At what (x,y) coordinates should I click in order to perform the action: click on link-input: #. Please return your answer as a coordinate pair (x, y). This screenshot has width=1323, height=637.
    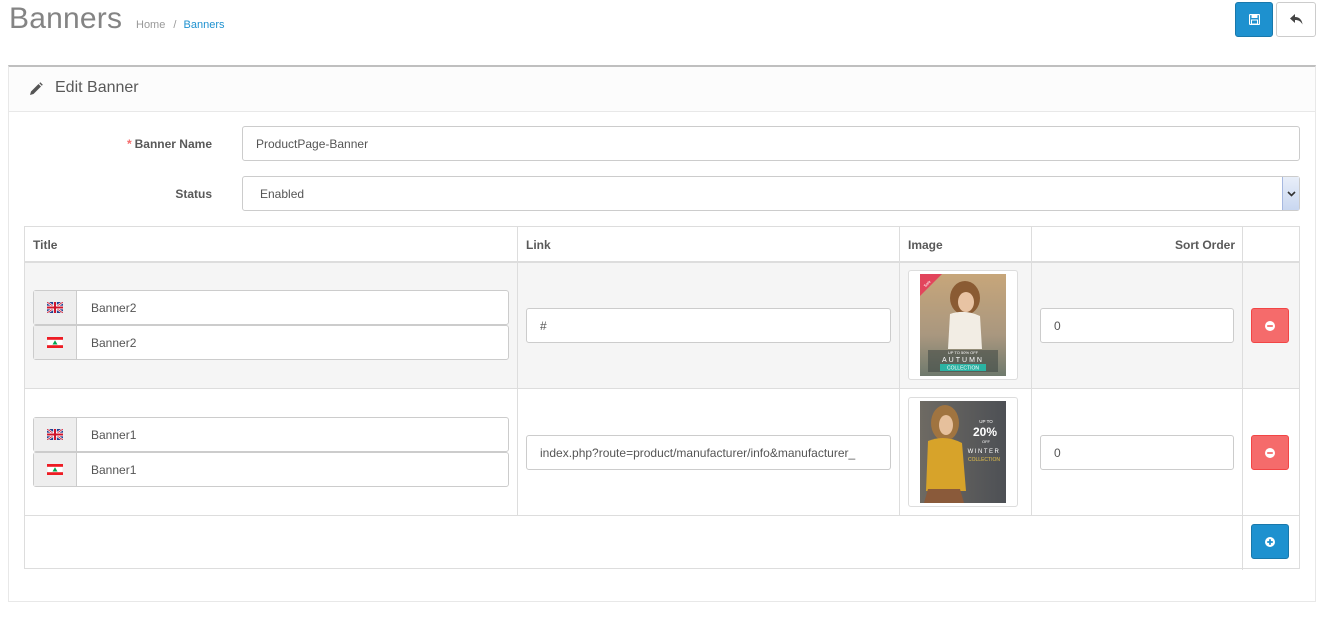
    Looking at the image, I should click on (708, 325).